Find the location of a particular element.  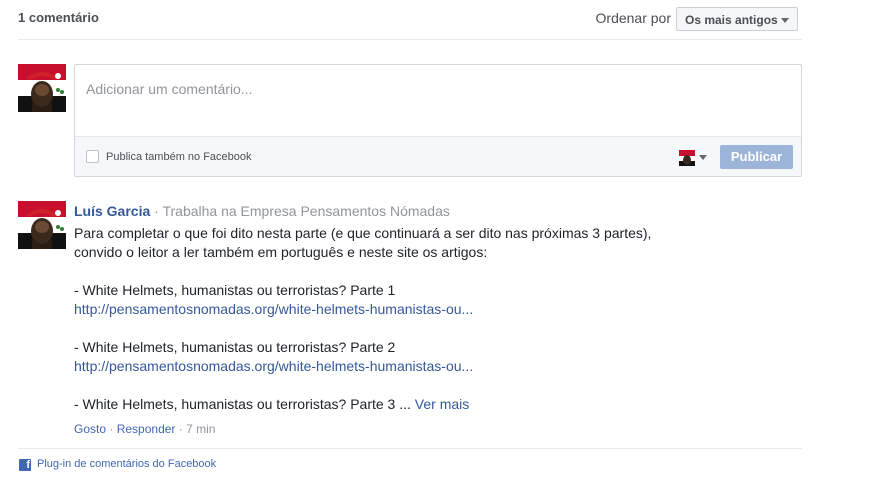

plugin-footer: f Plug-in de comentários do Facebook is located at coordinates (410, 466).